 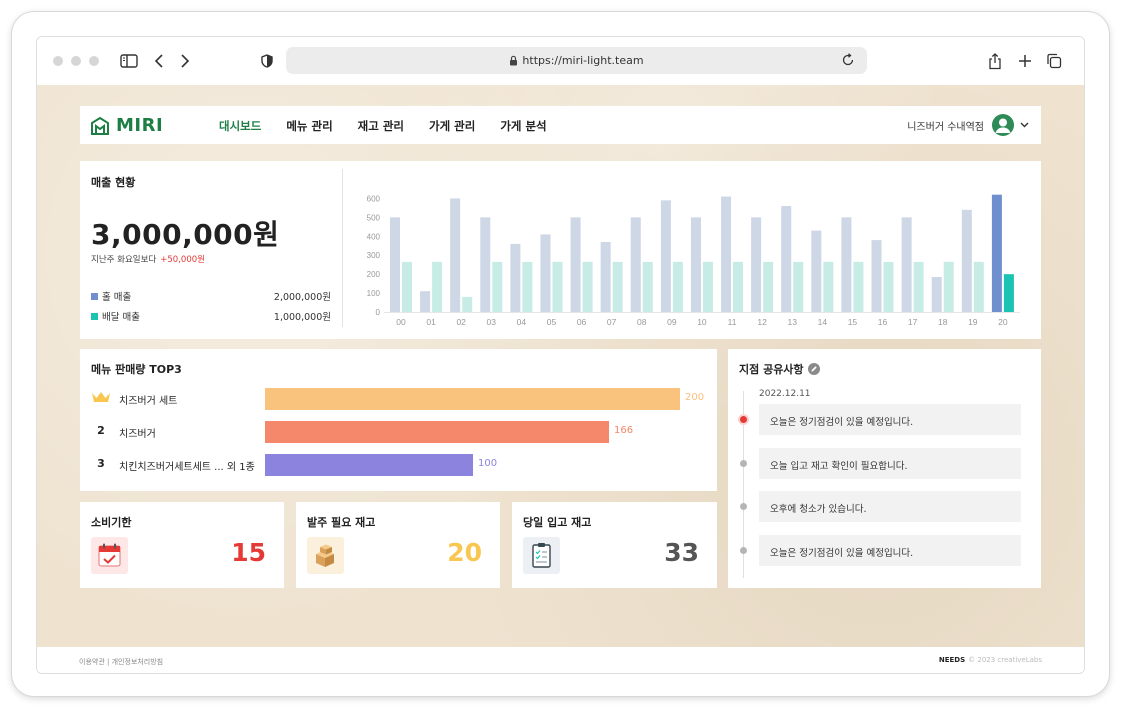 I want to click on menu-menu-management: 메뉴 관리, so click(x=309, y=126).